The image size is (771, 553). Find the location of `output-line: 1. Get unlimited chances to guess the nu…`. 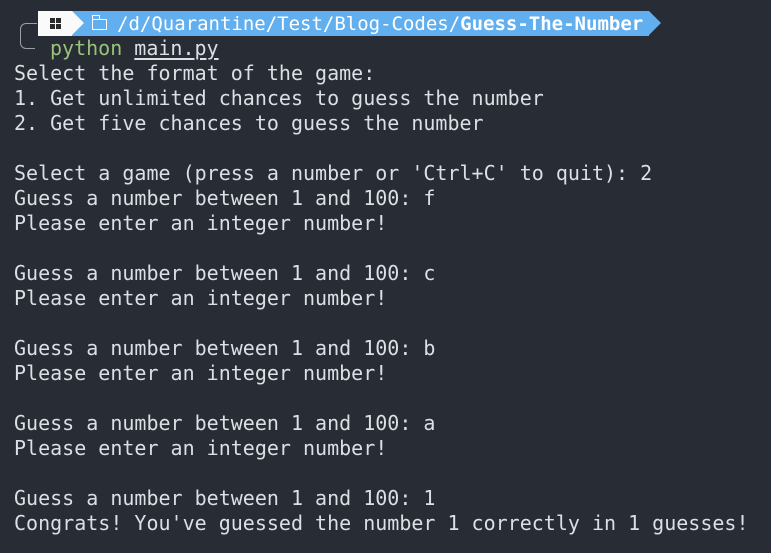

output-line: 1. Get unlimited chances to guess the nu… is located at coordinates (279, 98).